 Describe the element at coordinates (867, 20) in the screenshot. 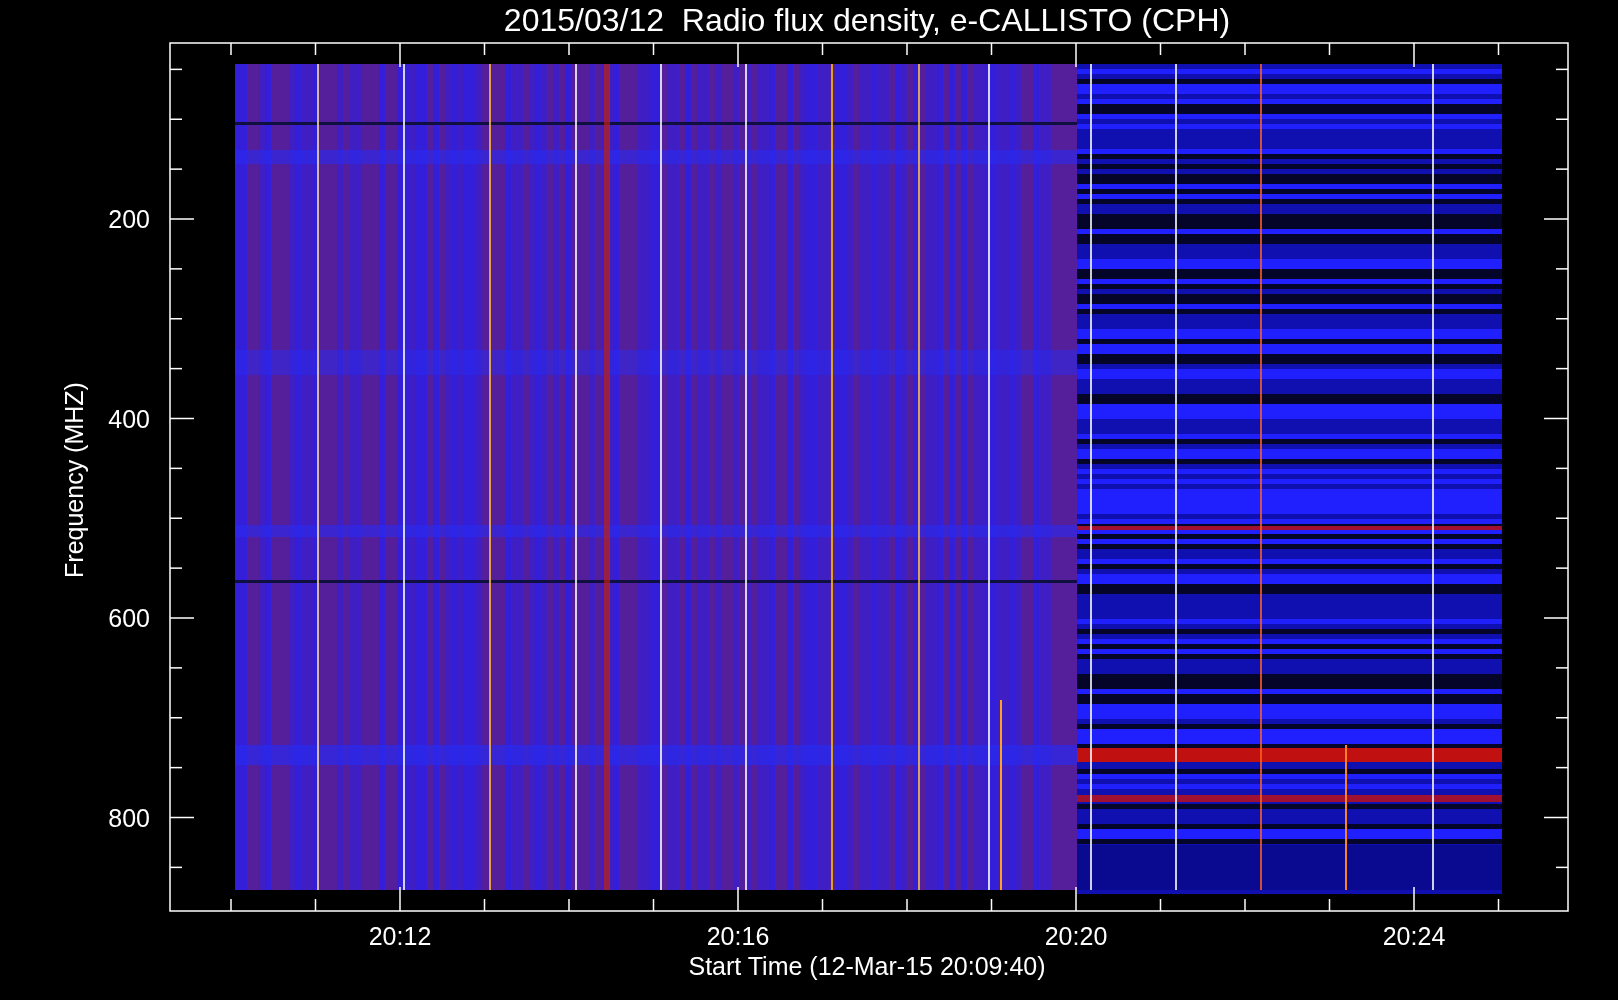

I see `chart-title: 2015/03/12 Radio flux density, e-CALLISTO (CPH)` at that location.